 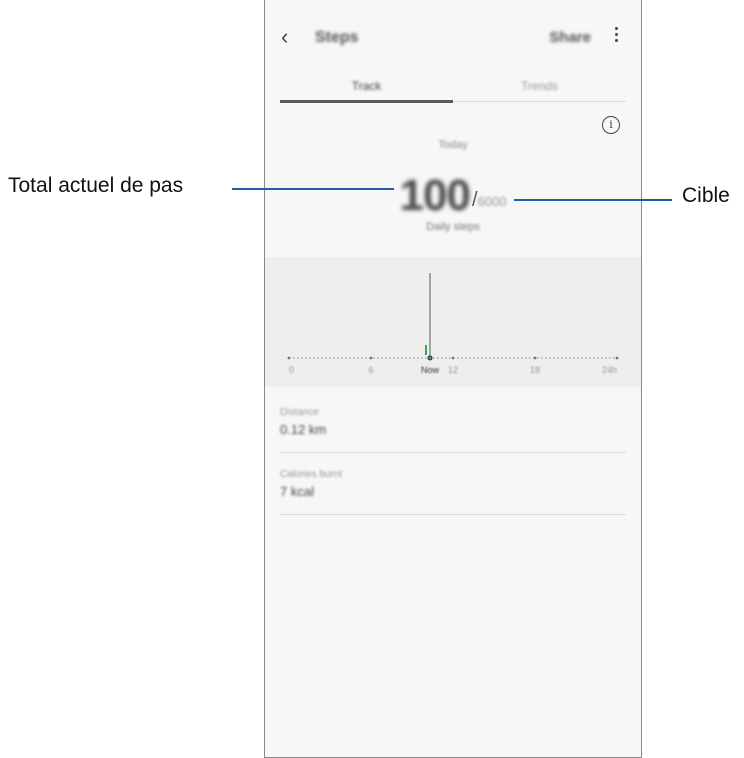 I want to click on day-label: Today, so click(x=453, y=145).